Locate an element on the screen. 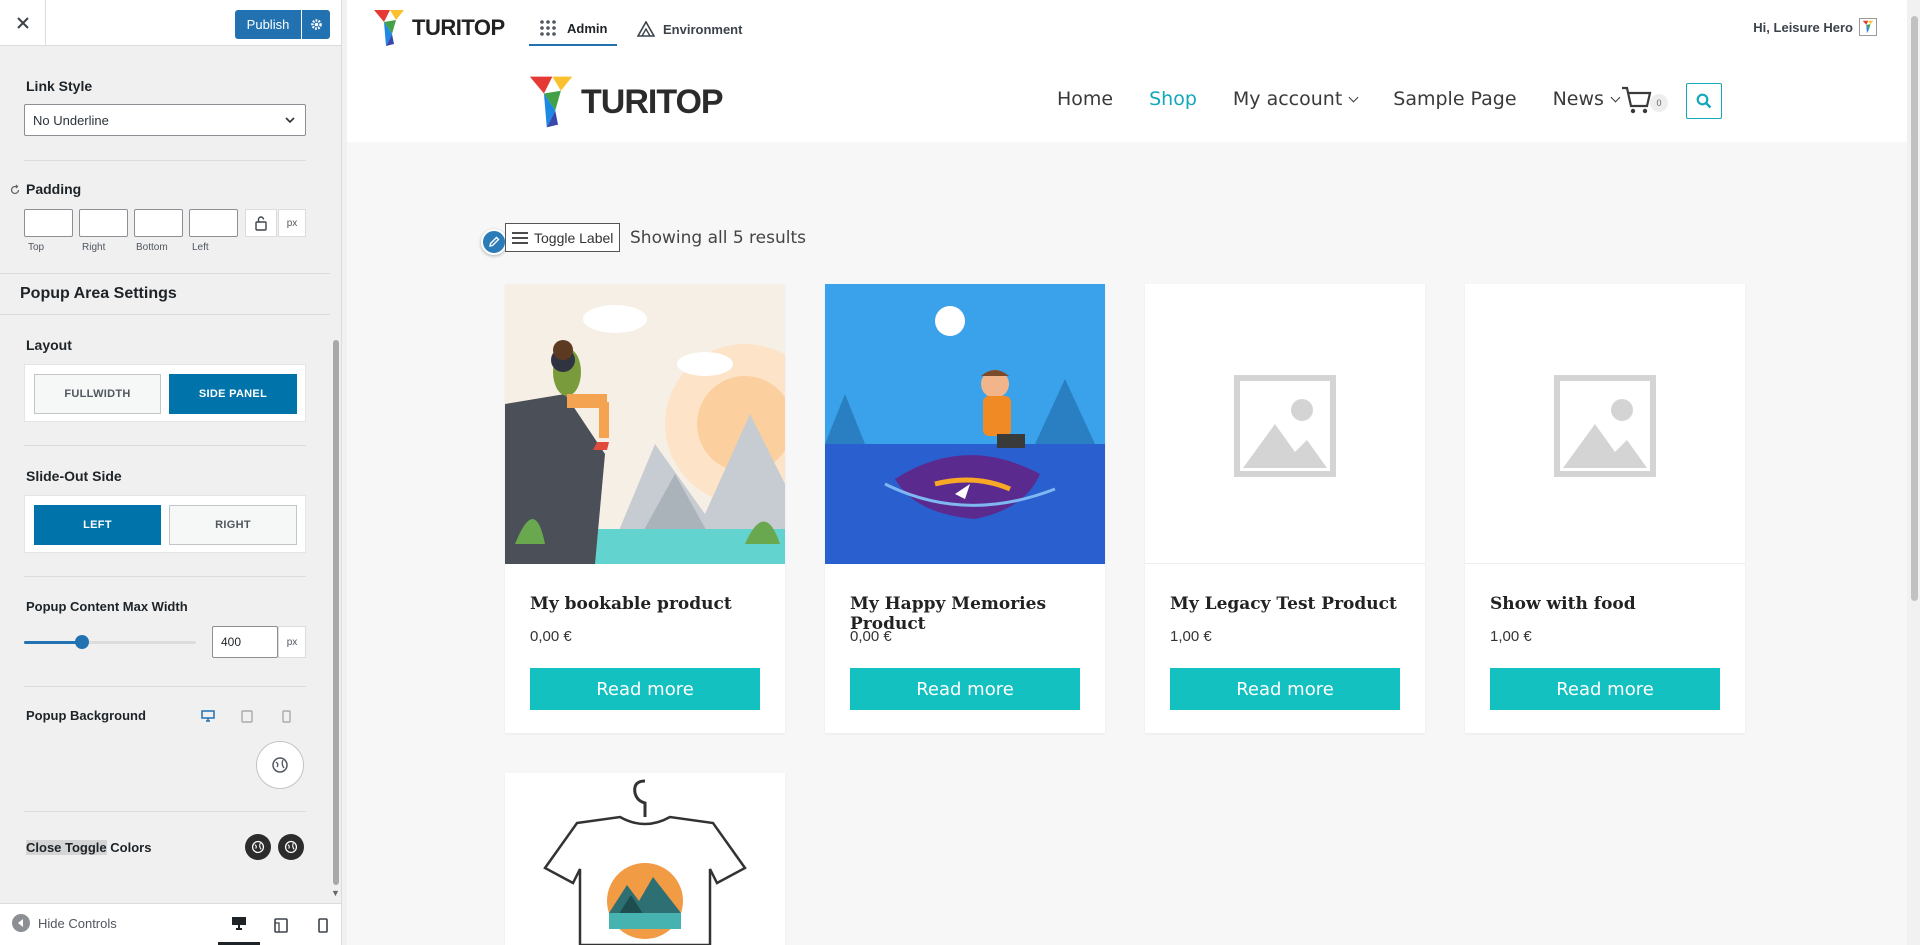  nav-my-account: My account is located at coordinates (1295, 99).